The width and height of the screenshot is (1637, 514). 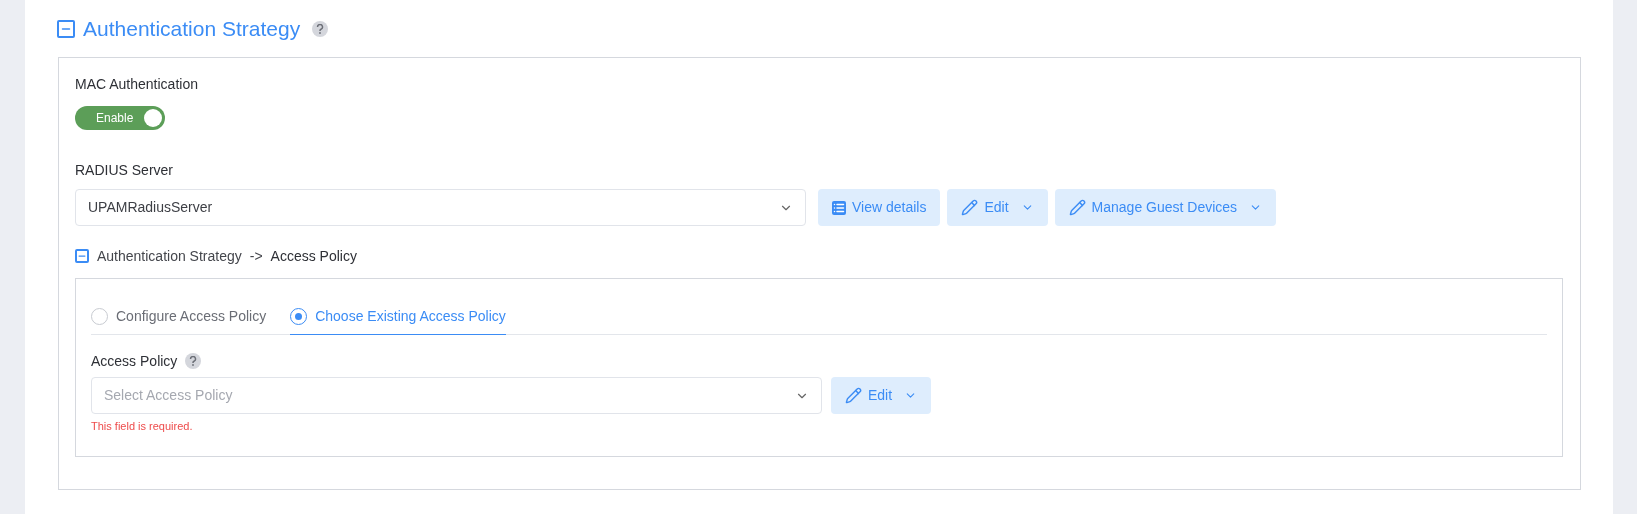 I want to click on action-button: View details, so click(x=879, y=207).